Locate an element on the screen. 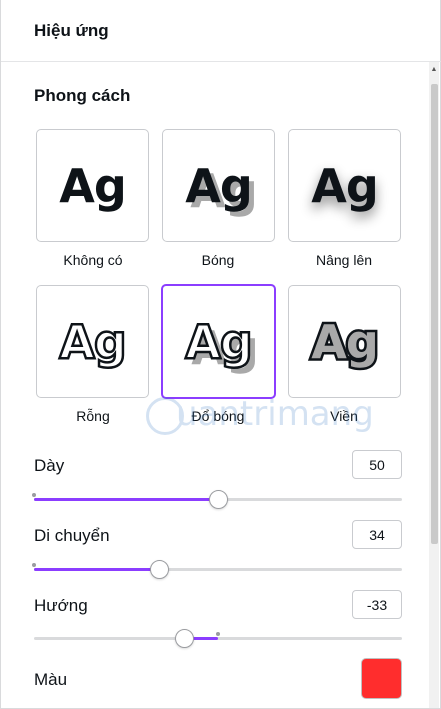 Image resolution: width=441 pixels, height=709 pixels. style-preview-splice: Ag is located at coordinates (219, 341).